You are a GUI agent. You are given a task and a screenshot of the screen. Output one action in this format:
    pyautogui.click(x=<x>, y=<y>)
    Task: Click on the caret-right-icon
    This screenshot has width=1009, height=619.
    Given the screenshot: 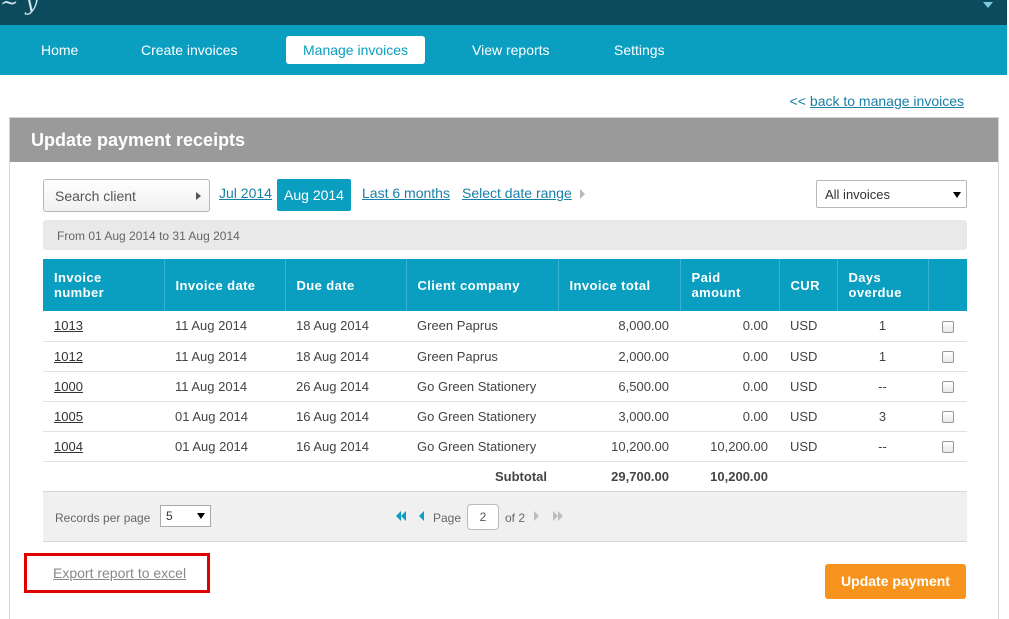 What is the action you would take?
    pyautogui.click(x=582, y=194)
    